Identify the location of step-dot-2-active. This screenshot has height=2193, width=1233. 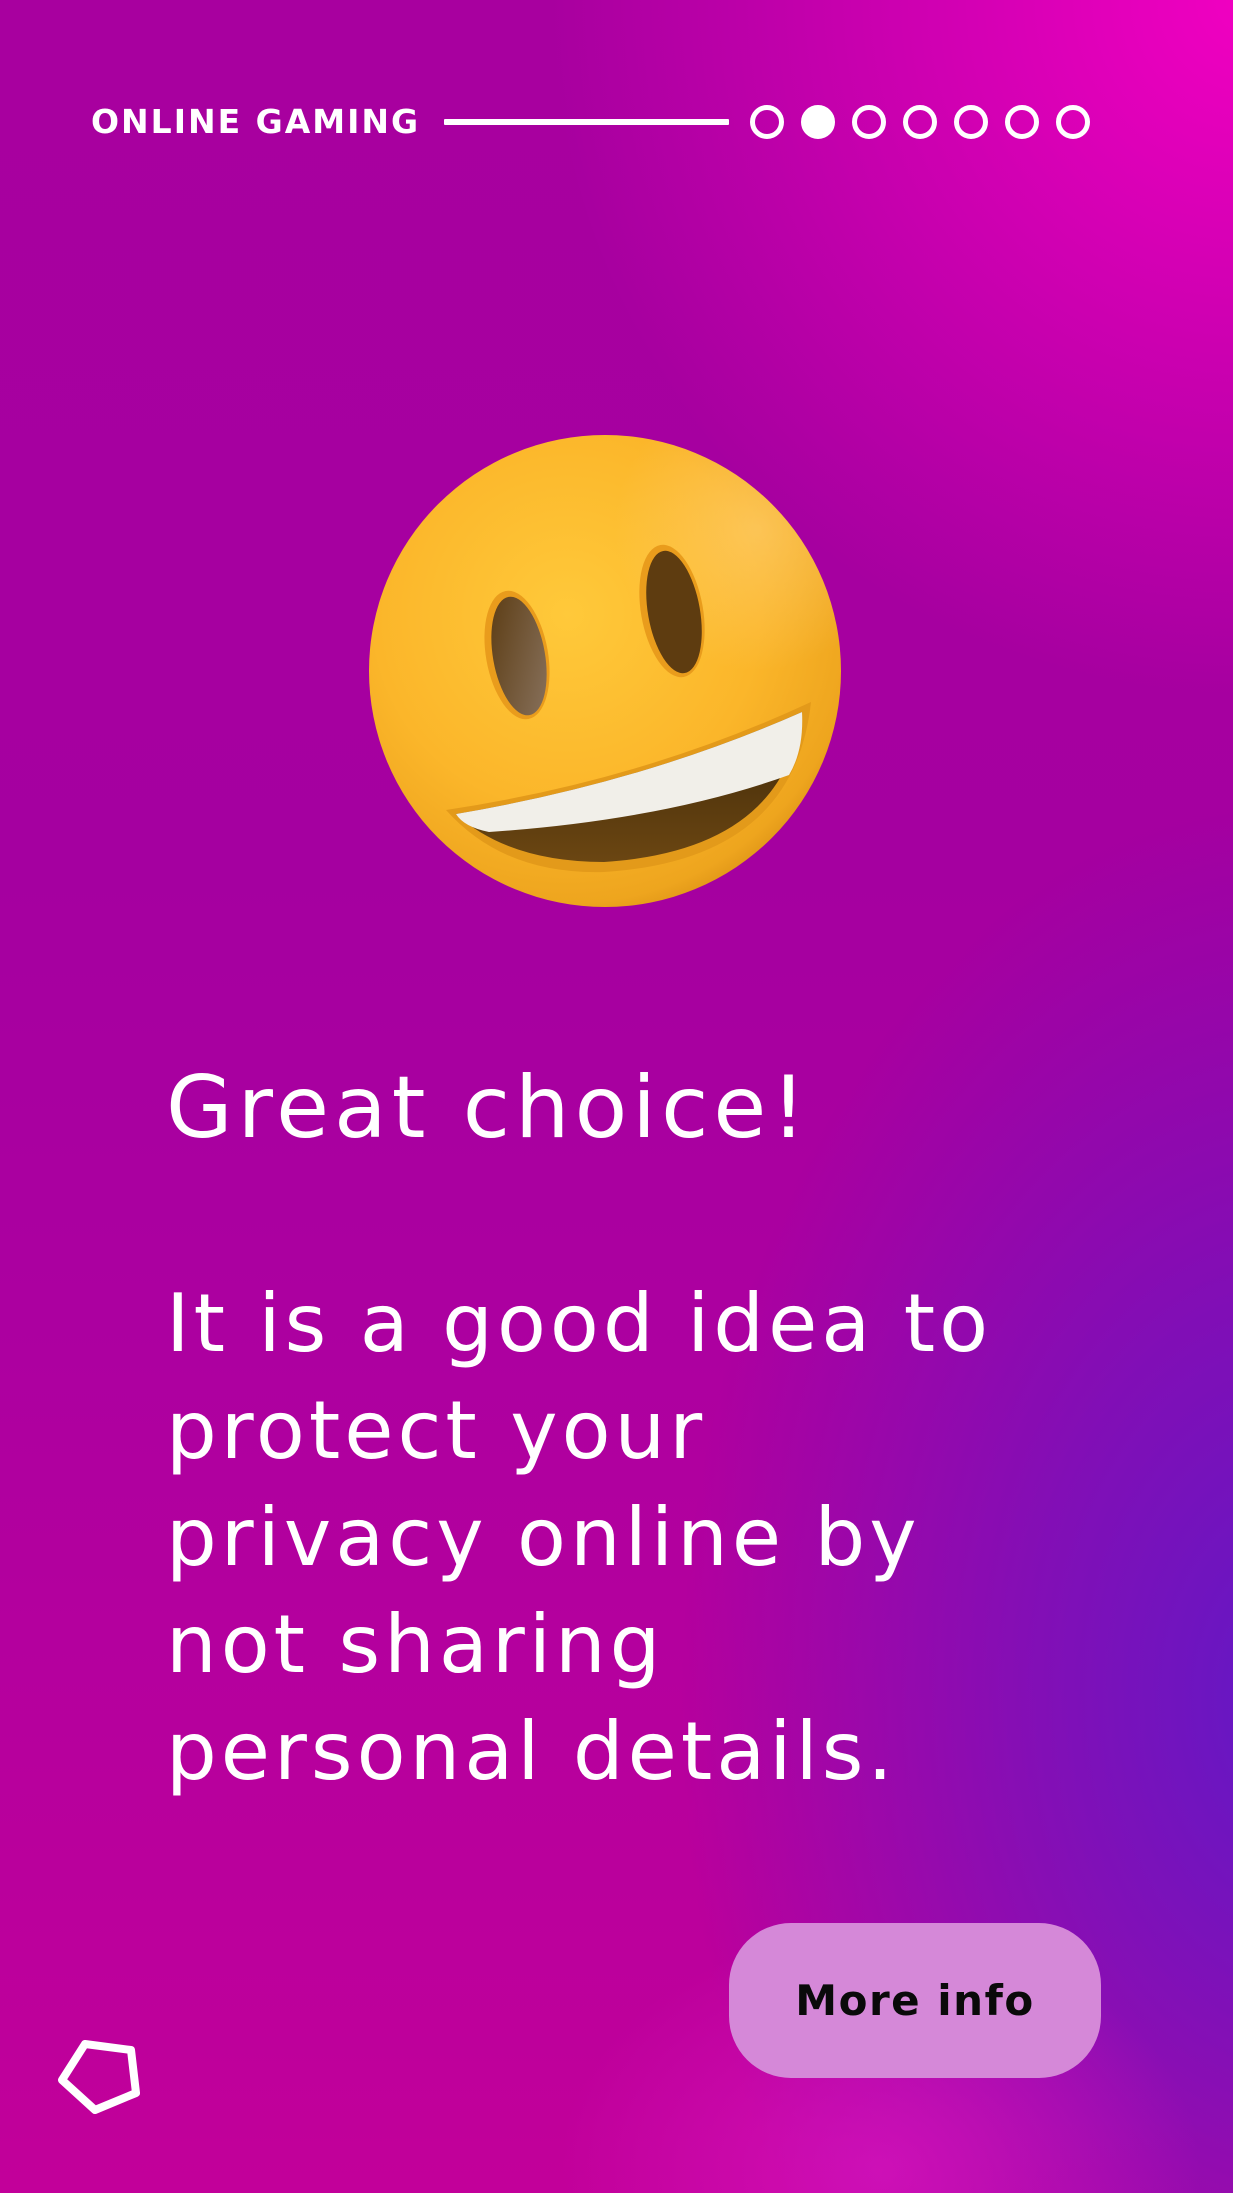
(818, 122).